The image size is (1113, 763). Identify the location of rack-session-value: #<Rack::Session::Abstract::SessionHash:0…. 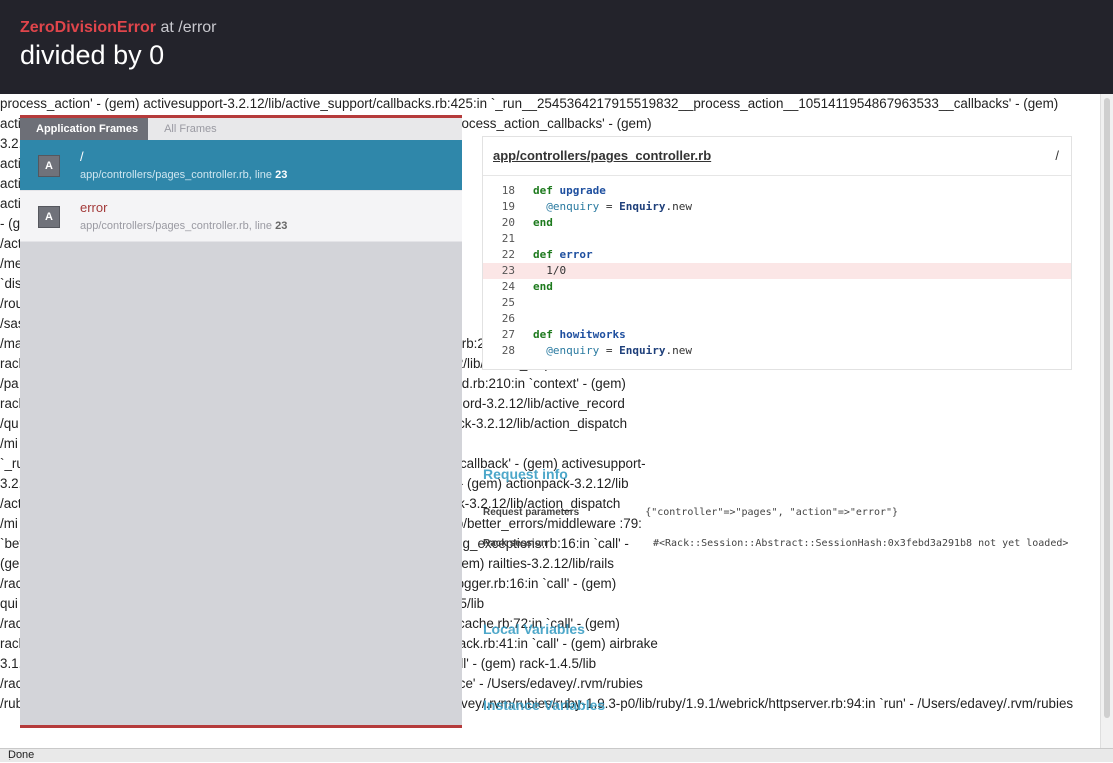
(860, 543).